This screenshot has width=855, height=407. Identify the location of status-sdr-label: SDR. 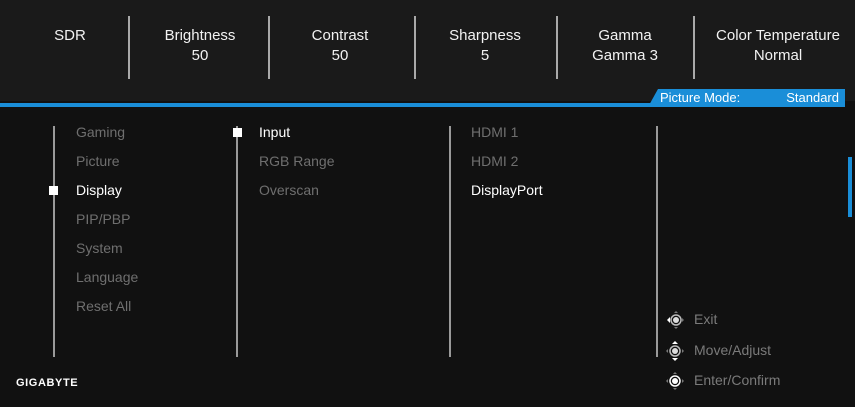
(70, 35).